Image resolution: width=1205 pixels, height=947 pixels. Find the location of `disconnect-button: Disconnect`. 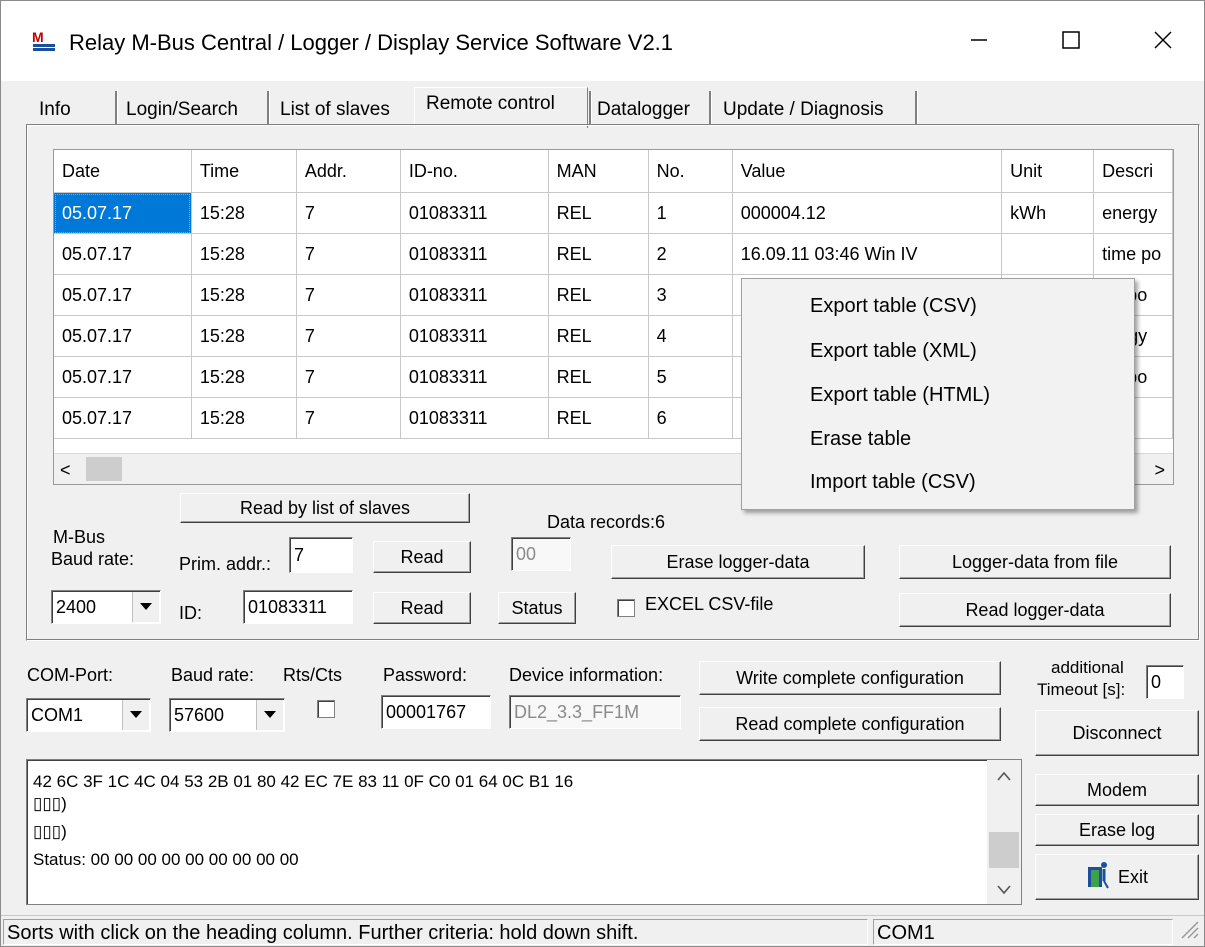

disconnect-button: Disconnect is located at coordinates (1117, 733).